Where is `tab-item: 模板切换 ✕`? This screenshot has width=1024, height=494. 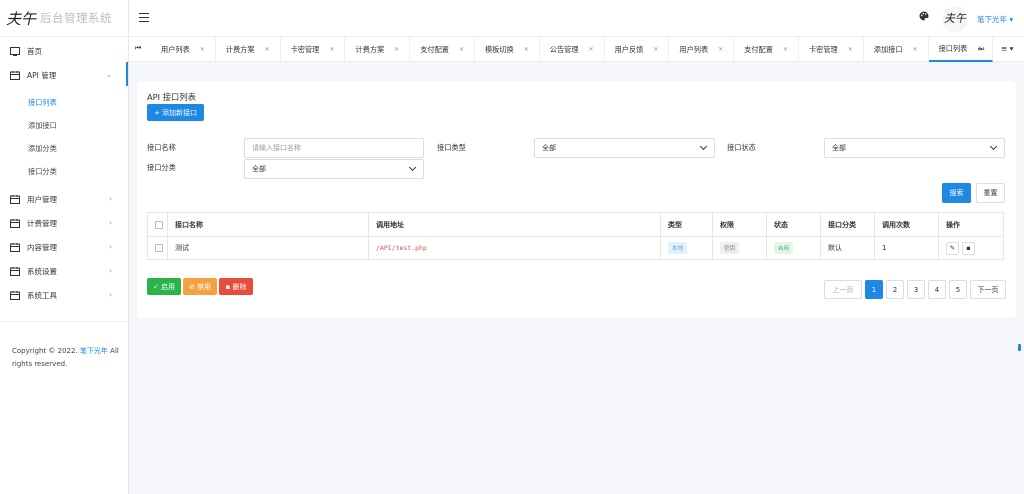 tab-item: 模板切换 ✕ is located at coordinates (507, 49).